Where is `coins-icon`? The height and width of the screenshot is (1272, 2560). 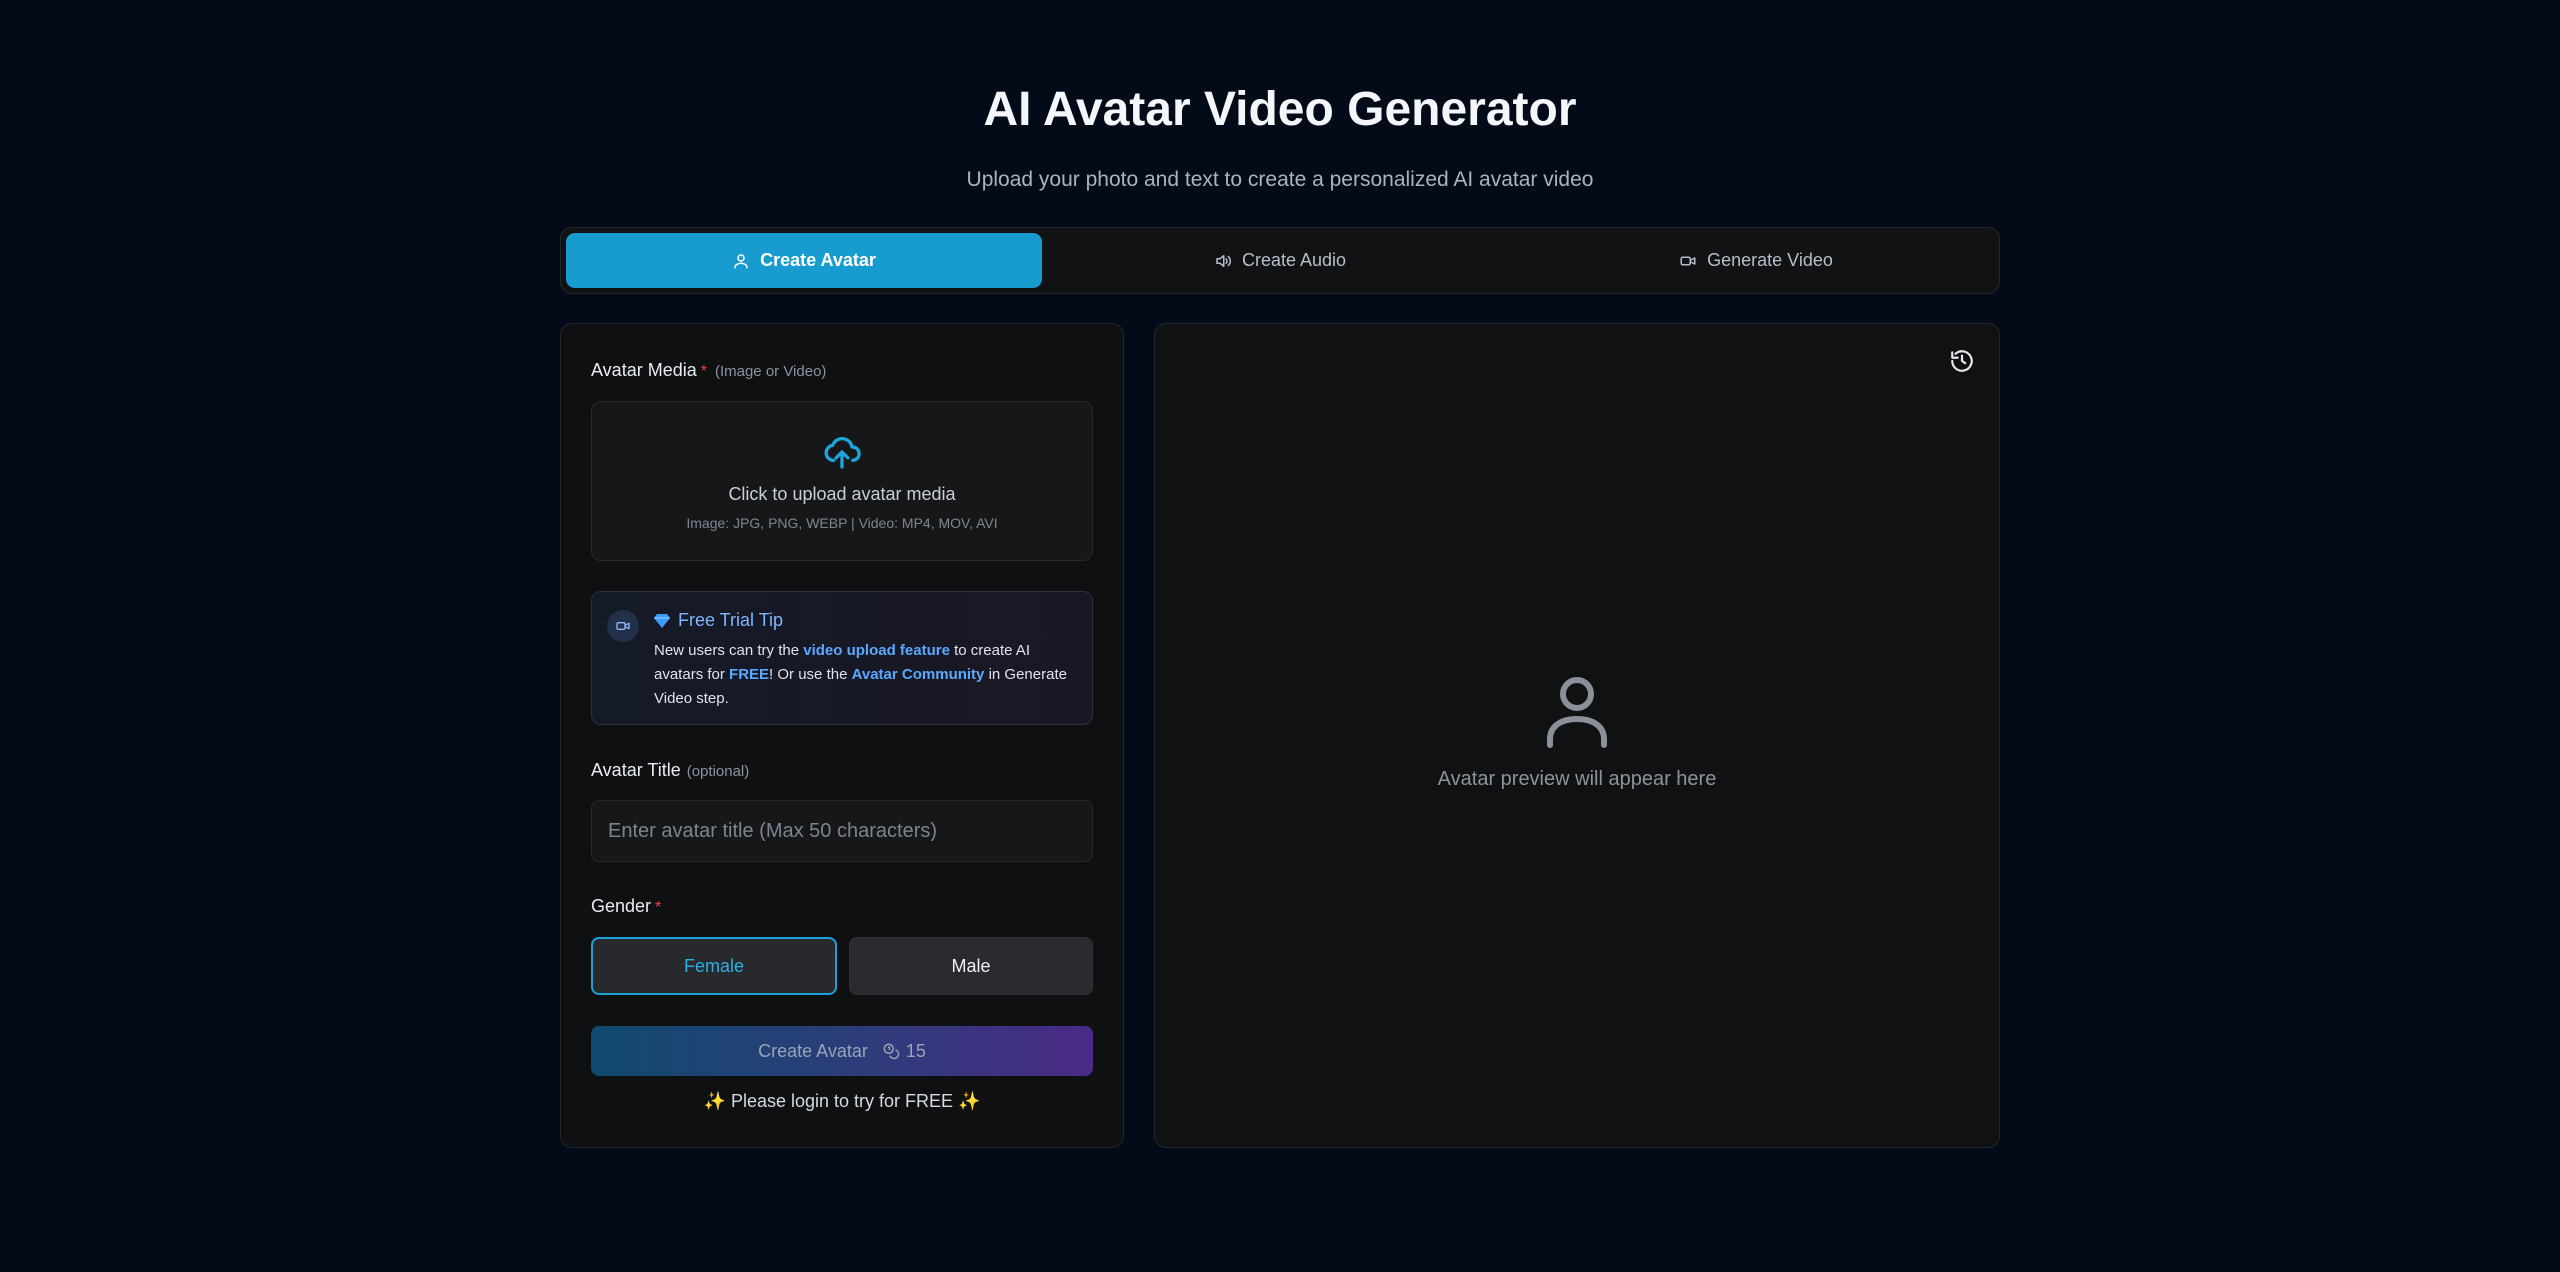 coins-icon is located at coordinates (891, 1051).